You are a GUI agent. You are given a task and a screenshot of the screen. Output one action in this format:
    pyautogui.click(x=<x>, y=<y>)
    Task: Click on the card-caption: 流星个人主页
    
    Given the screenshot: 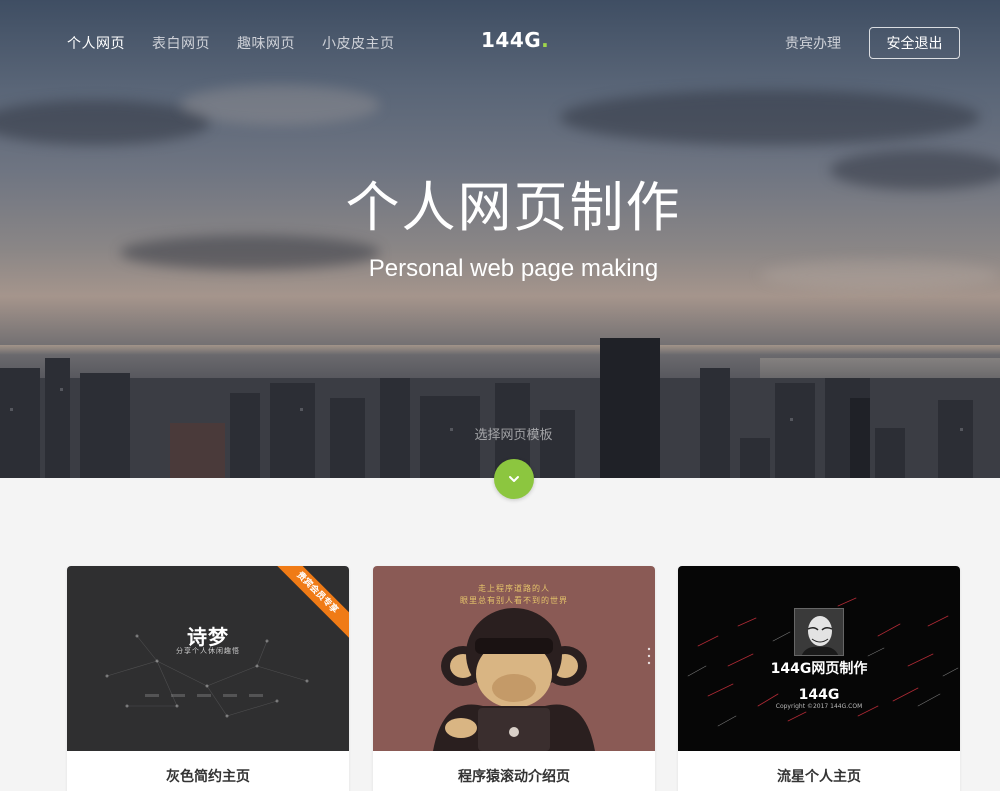 What is the action you would take?
    pyautogui.click(x=819, y=771)
    